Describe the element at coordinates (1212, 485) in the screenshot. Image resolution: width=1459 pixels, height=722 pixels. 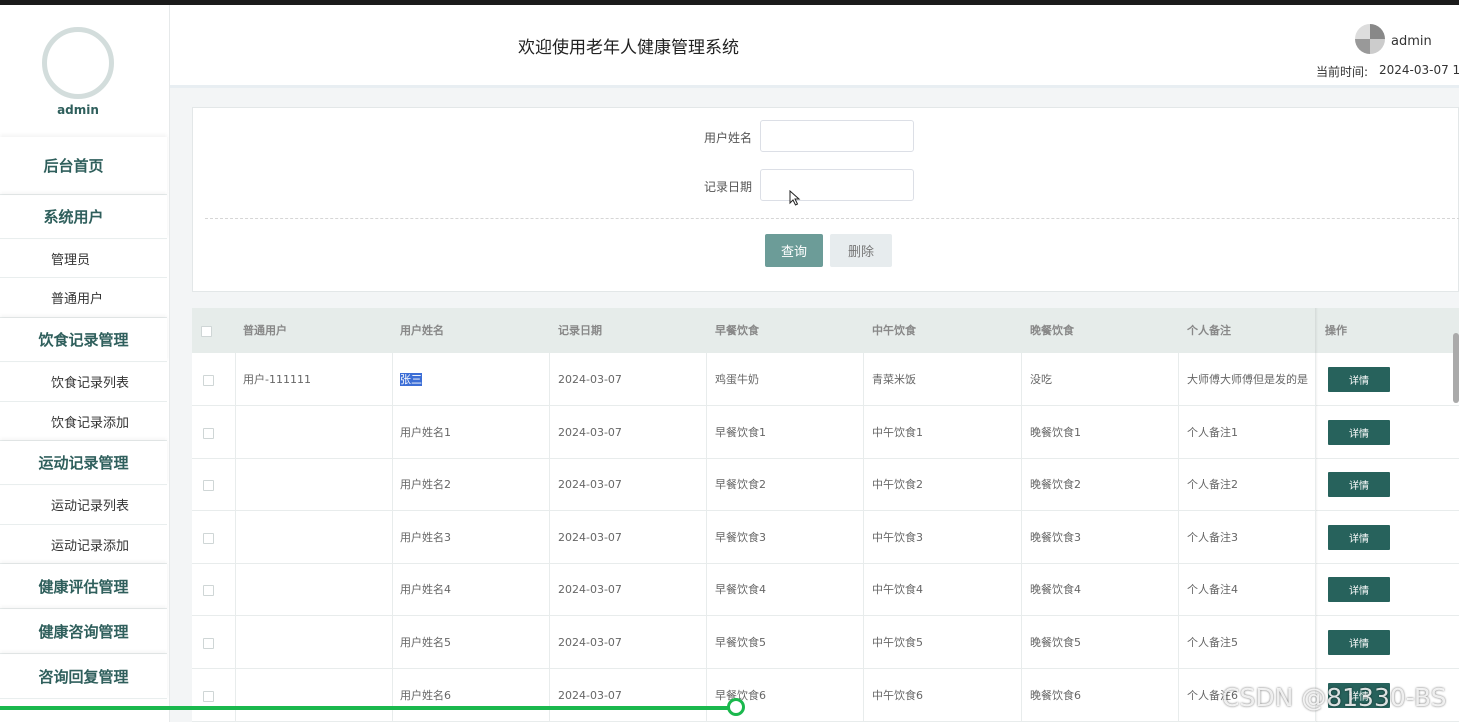
I see `table-cell-col6: 个人备注2` at that location.